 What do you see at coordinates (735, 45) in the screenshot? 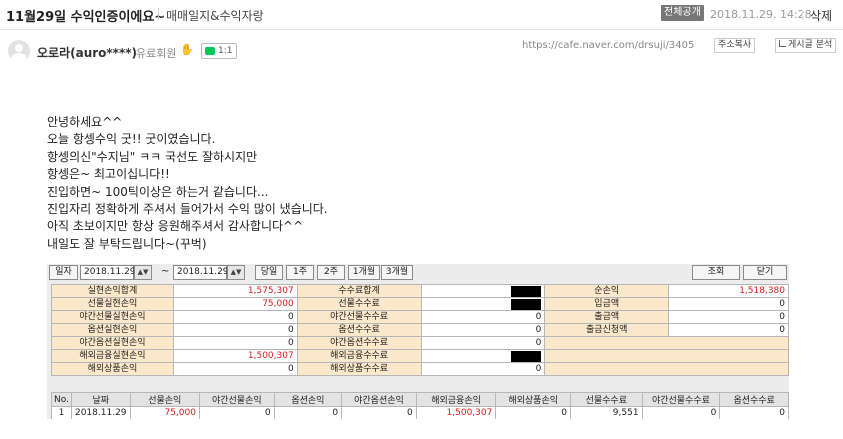
I see `copy-url-button: 주소복사` at bounding box center [735, 45].